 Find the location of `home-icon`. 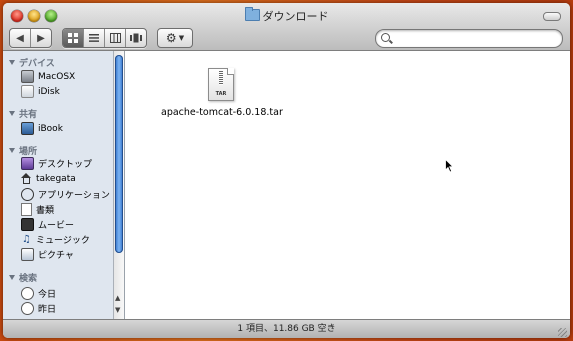

home-icon is located at coordinates (26, 178).